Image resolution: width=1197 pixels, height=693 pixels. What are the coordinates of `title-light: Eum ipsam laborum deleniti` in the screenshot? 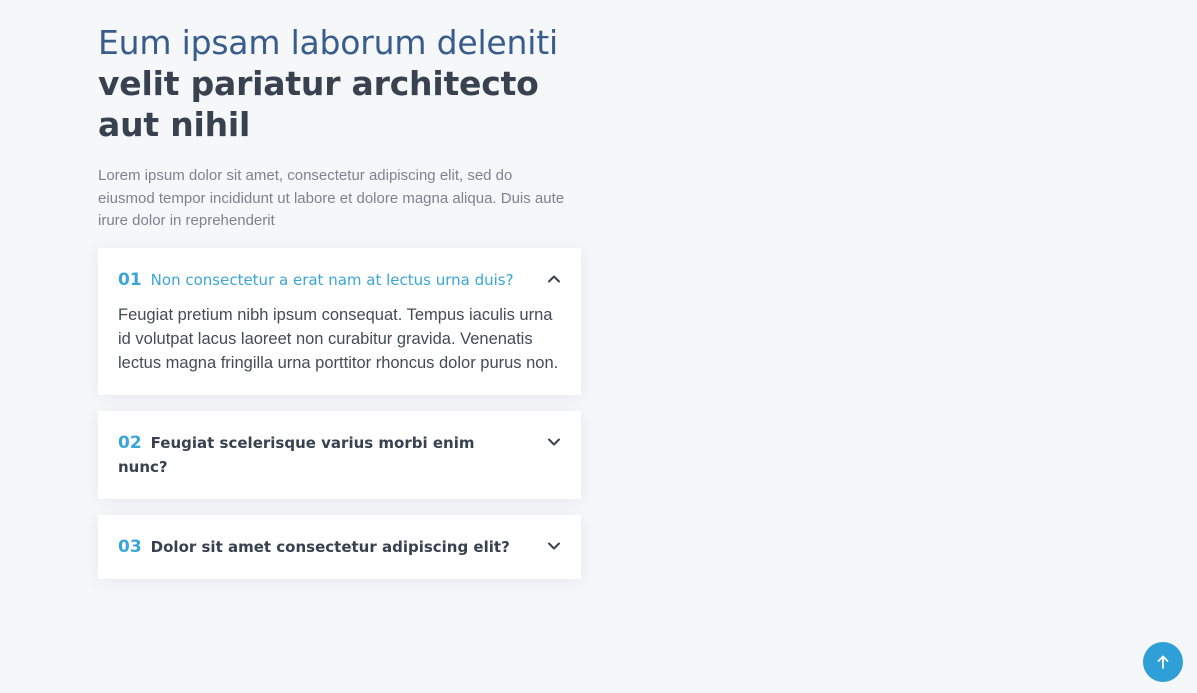 It's located at (328, 42).